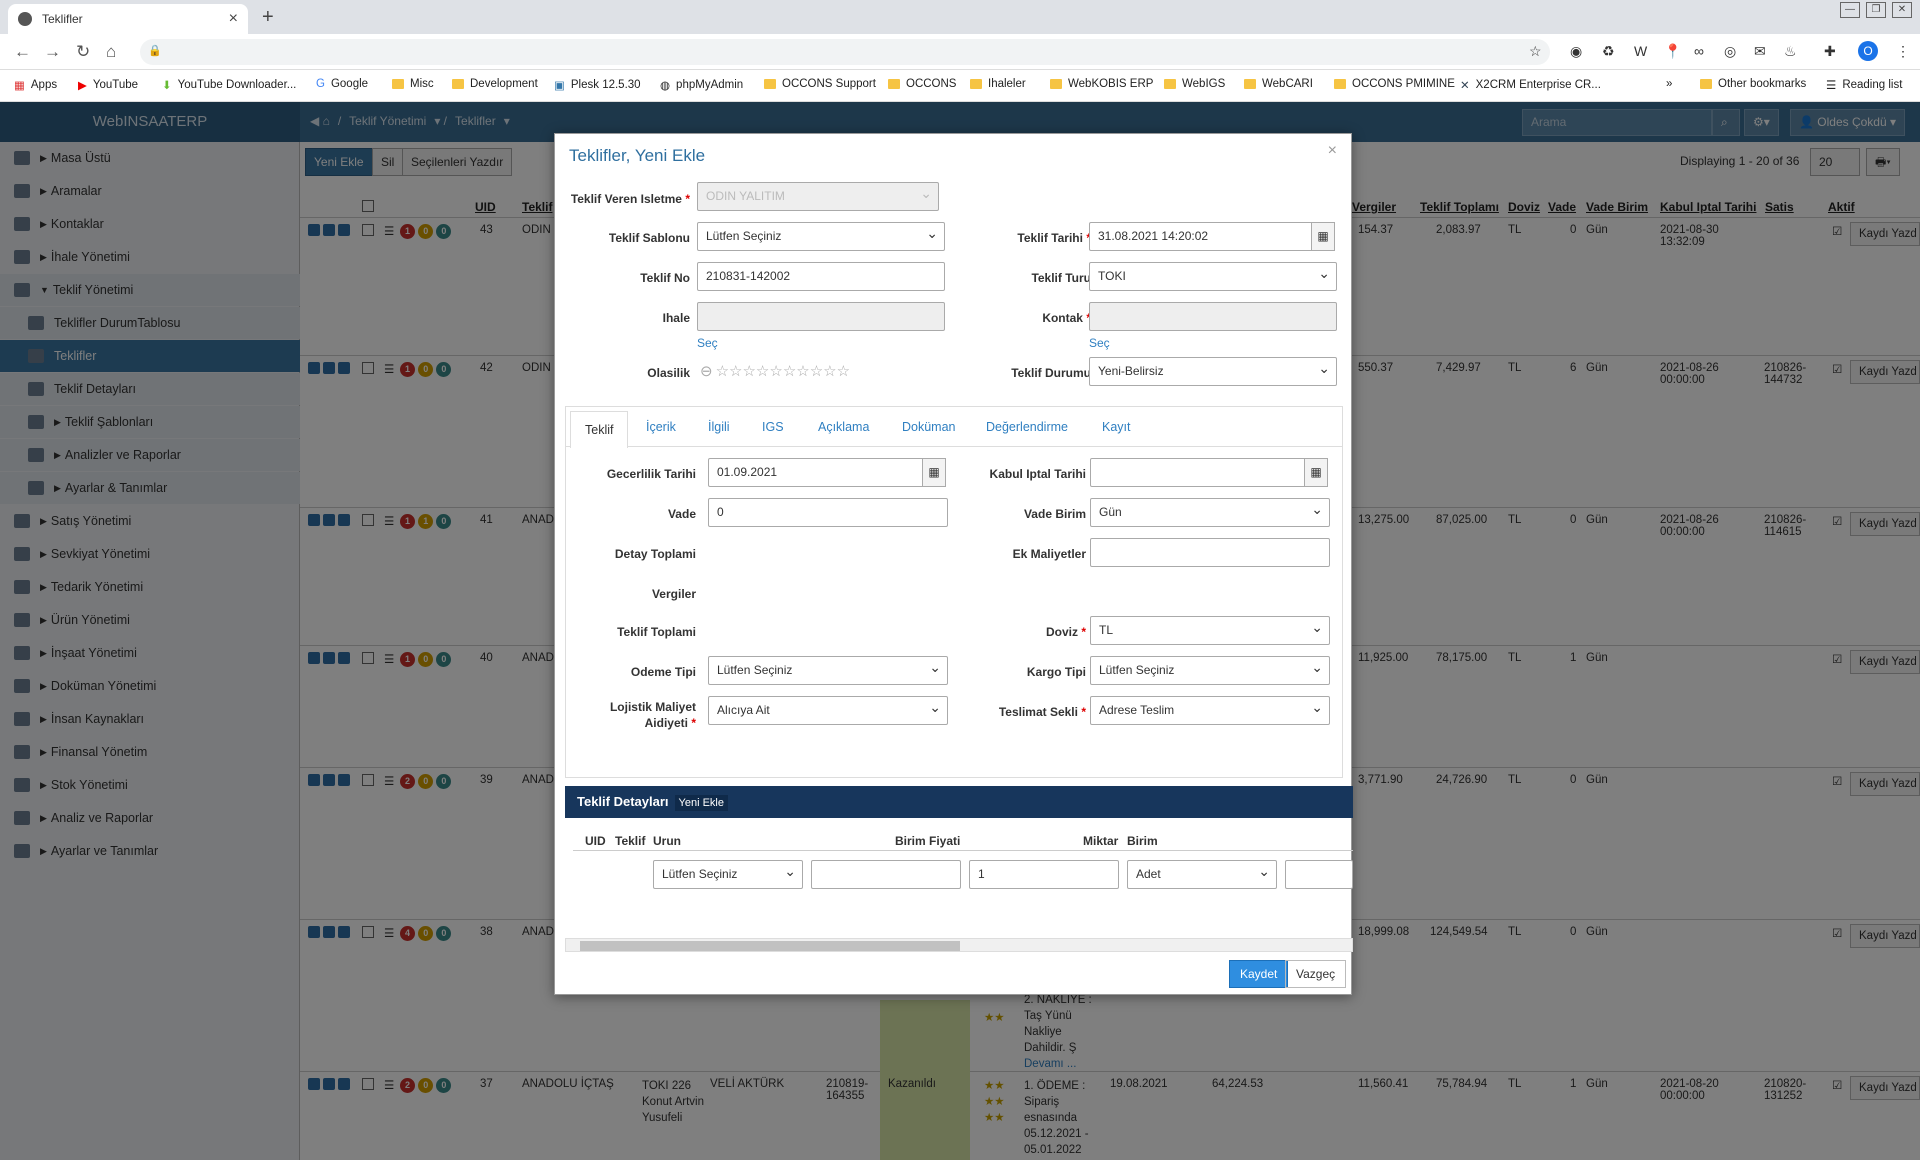  What do you see at coordinates (342, 84) in the screenshot?
I see `bookmark-google: G Google` at bounding box center [342, 84].